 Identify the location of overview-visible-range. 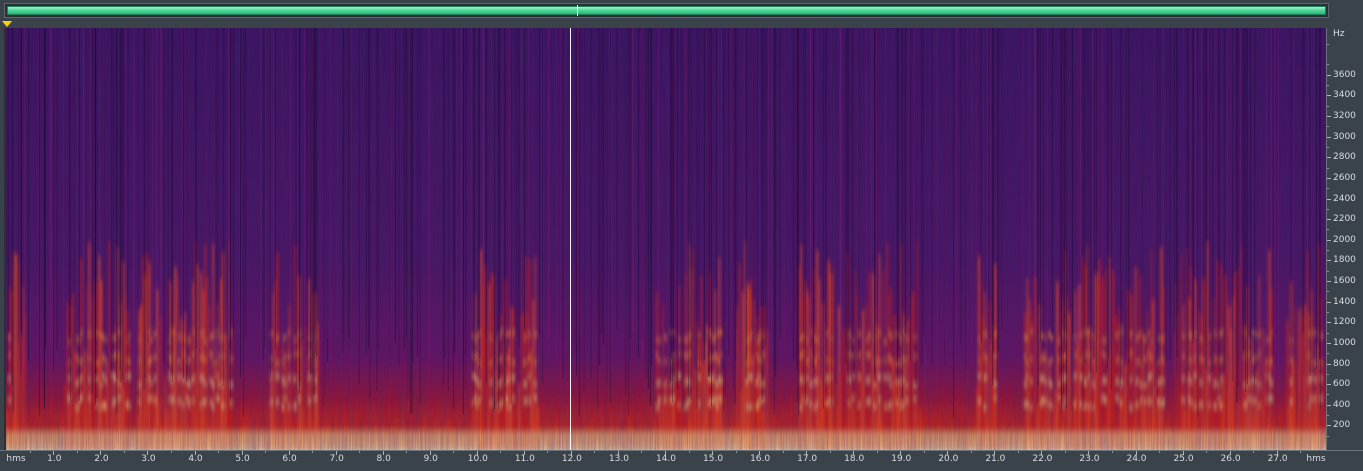
(666, 10).